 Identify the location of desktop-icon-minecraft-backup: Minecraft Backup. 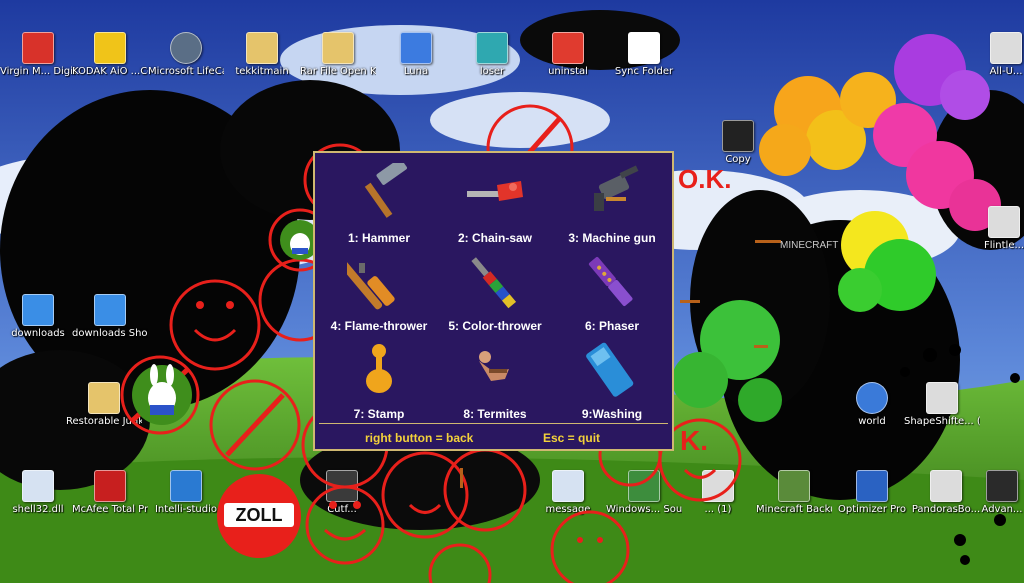
(794, 493).